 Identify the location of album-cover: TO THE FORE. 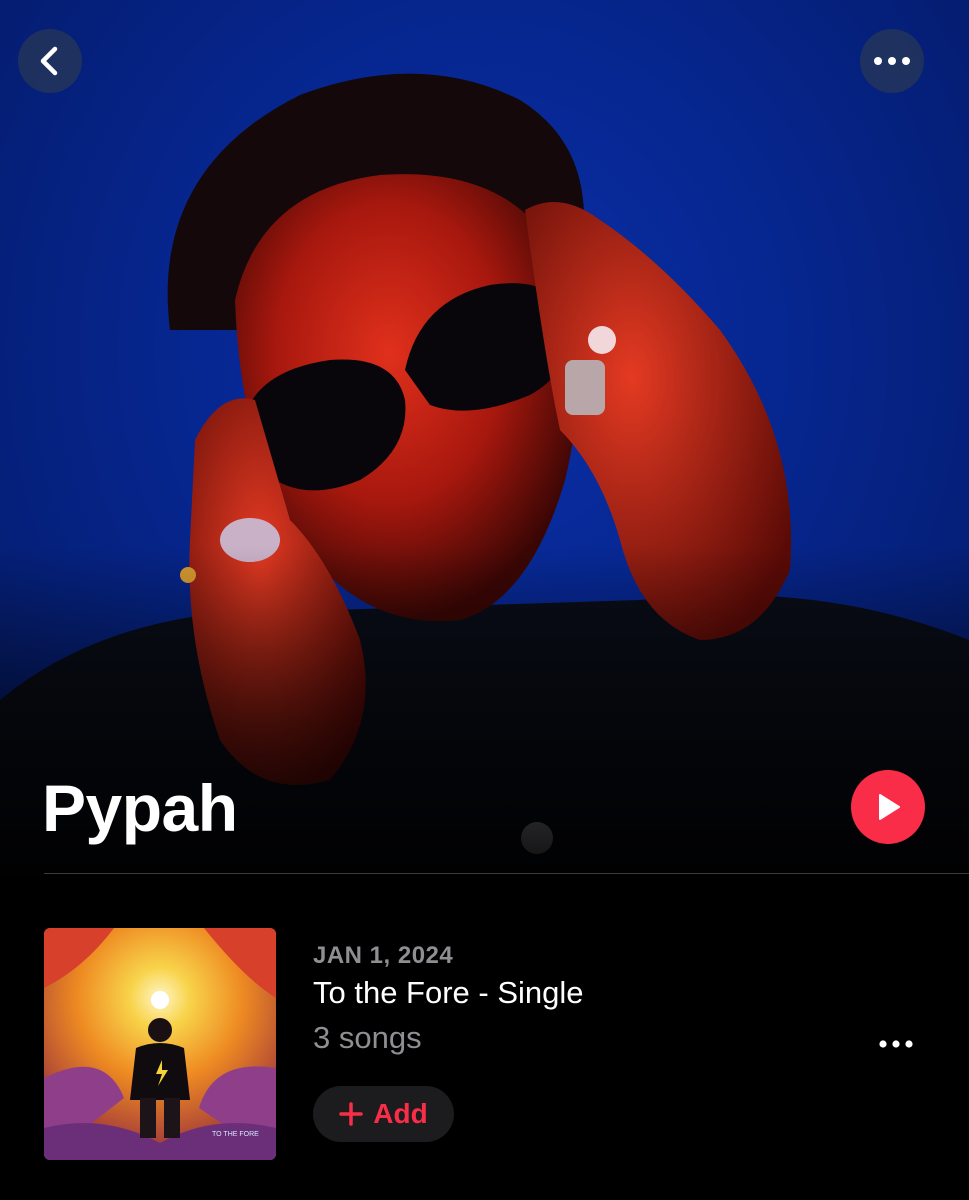
(160, 1044).